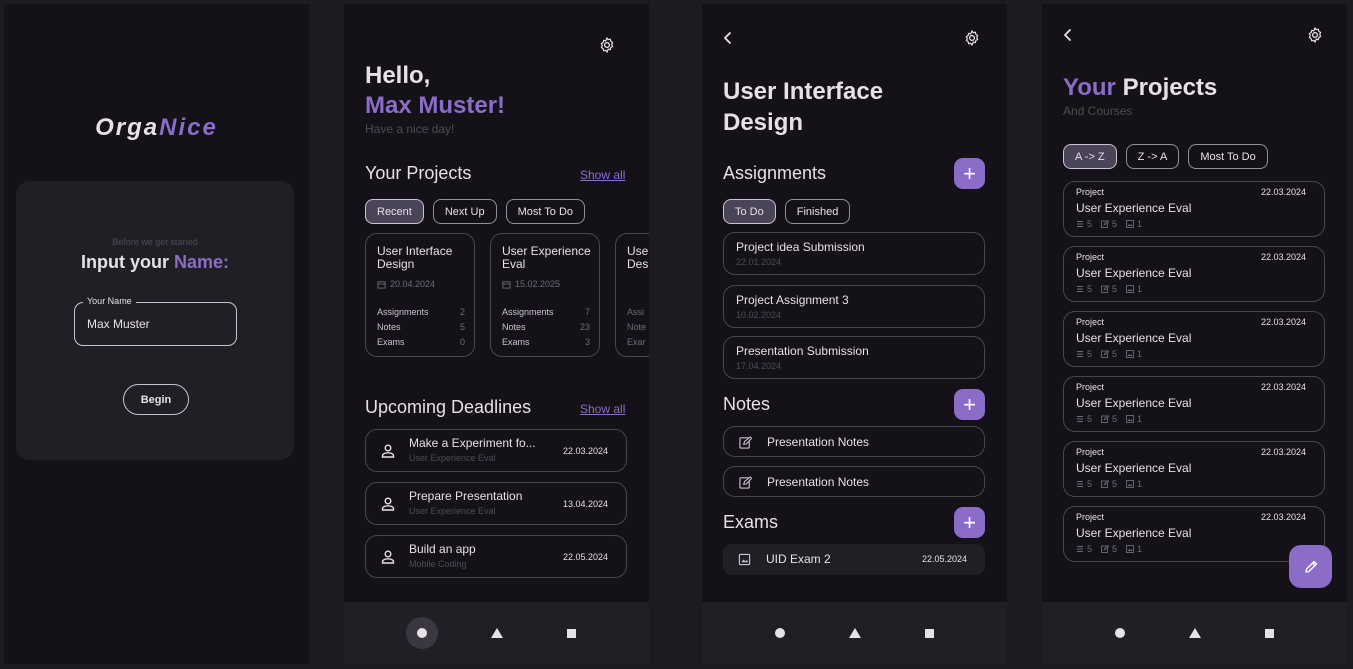 Image resolution: width=1353 pixels, height=669 pixels. I want to click on name-field-value: Max Muster, so click(118, 324).